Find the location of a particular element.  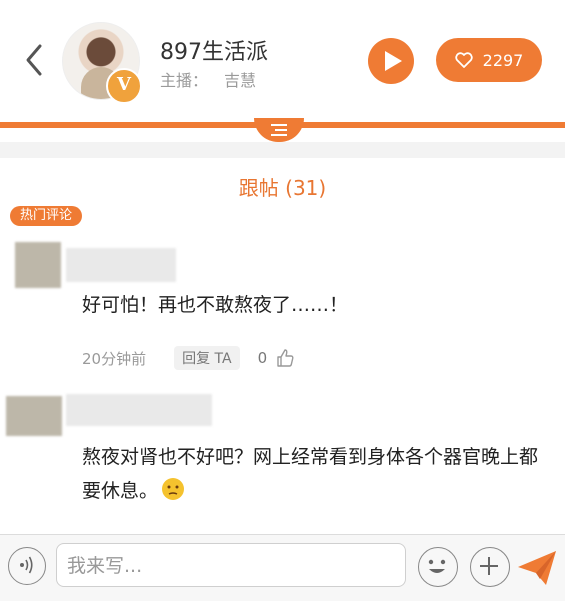

verified-badge: V is located at coordinates (124, 86).